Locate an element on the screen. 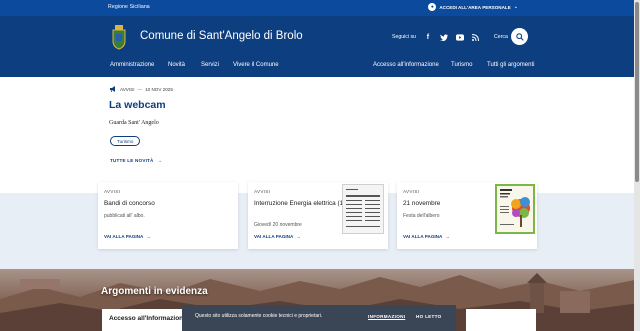 Image resolution: width=640 pixels, height=331 pixels. cookie-accept-button: HO LETTO is located at coordinates (429, 316).